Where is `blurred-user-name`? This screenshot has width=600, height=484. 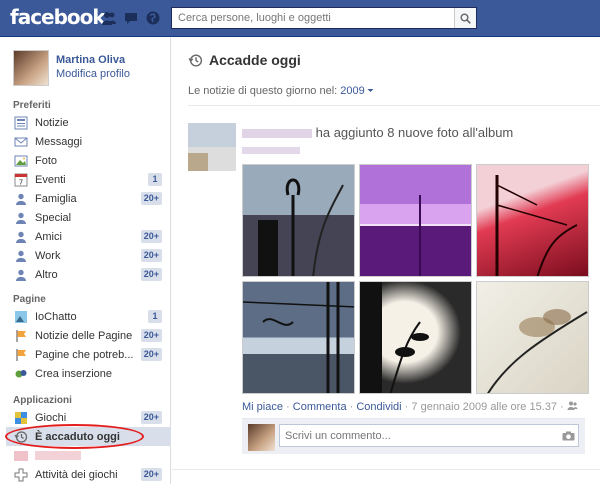 blurred-user-name is located at coordinates (277, 134).